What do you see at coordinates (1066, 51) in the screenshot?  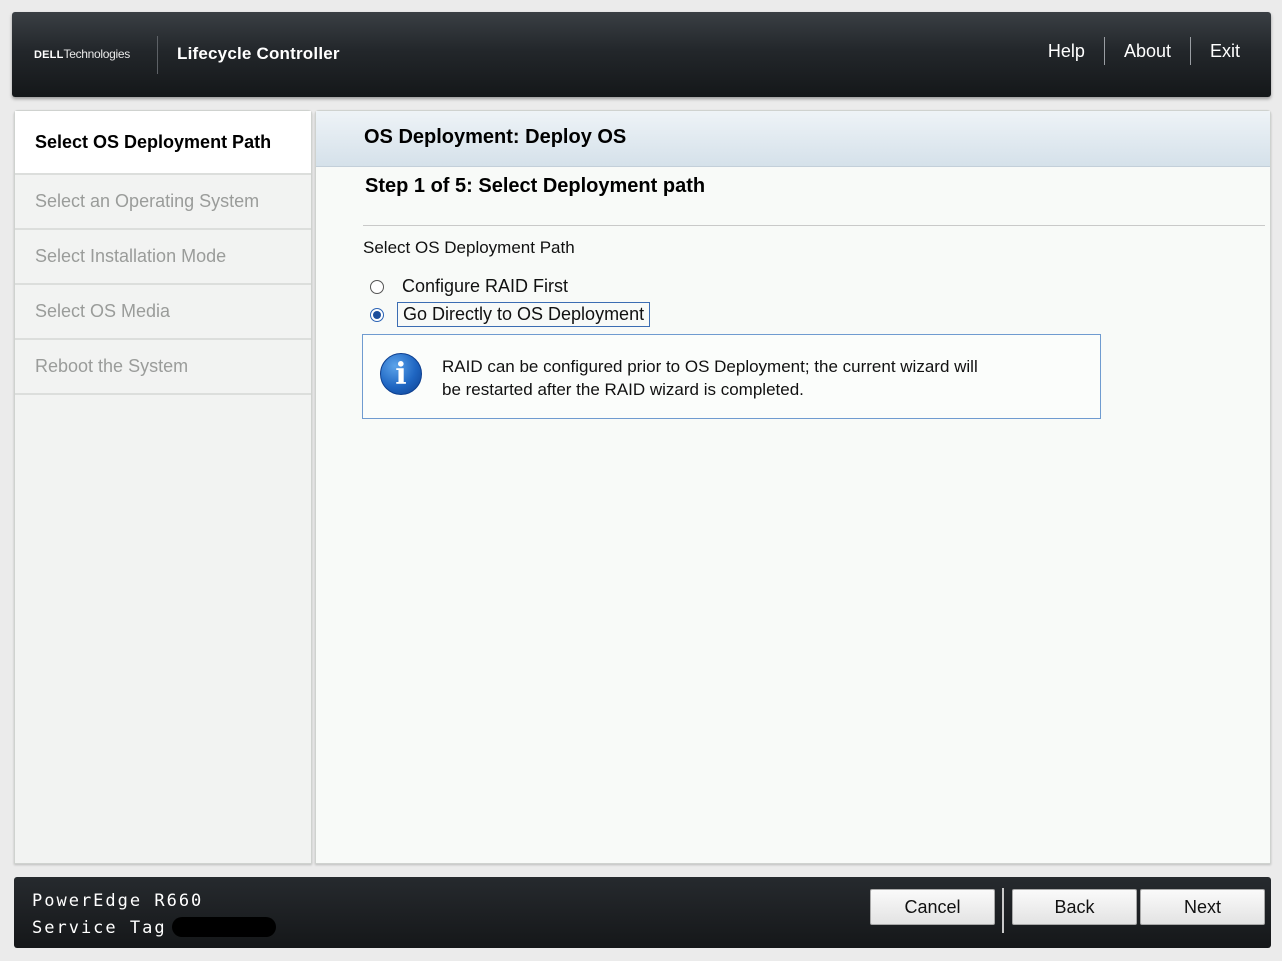 I see `help-link: Help` at bounding box center [1066, 51].